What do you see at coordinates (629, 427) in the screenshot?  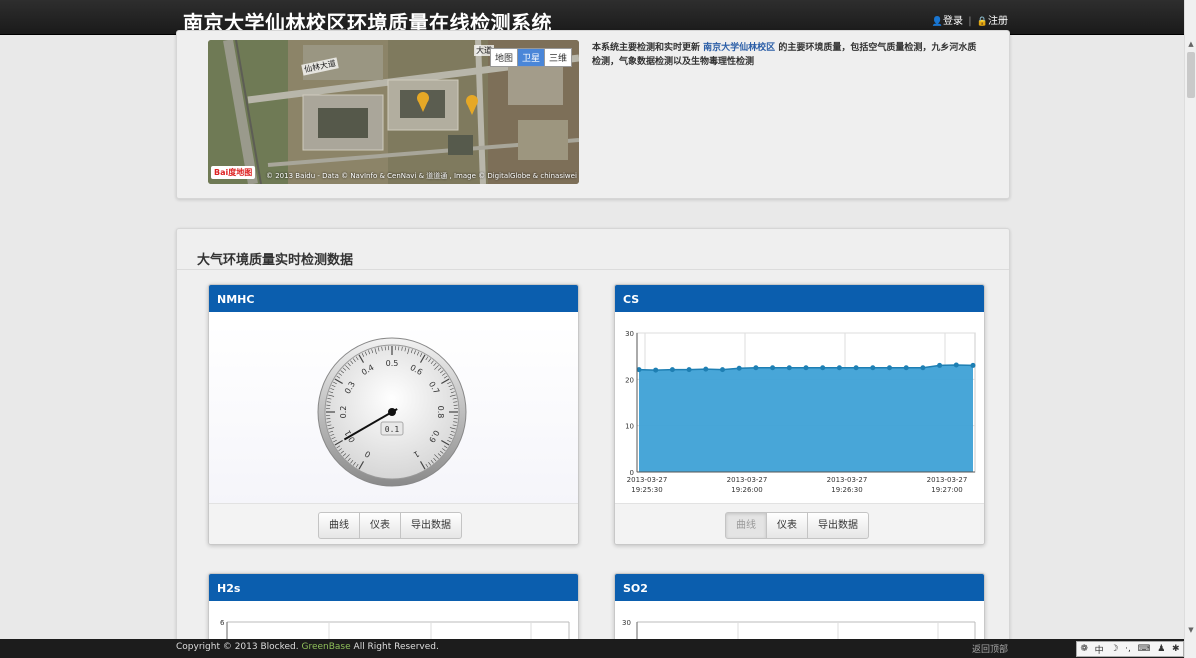 I see `y-tick-label: 10` at bounding box center [629, 427].